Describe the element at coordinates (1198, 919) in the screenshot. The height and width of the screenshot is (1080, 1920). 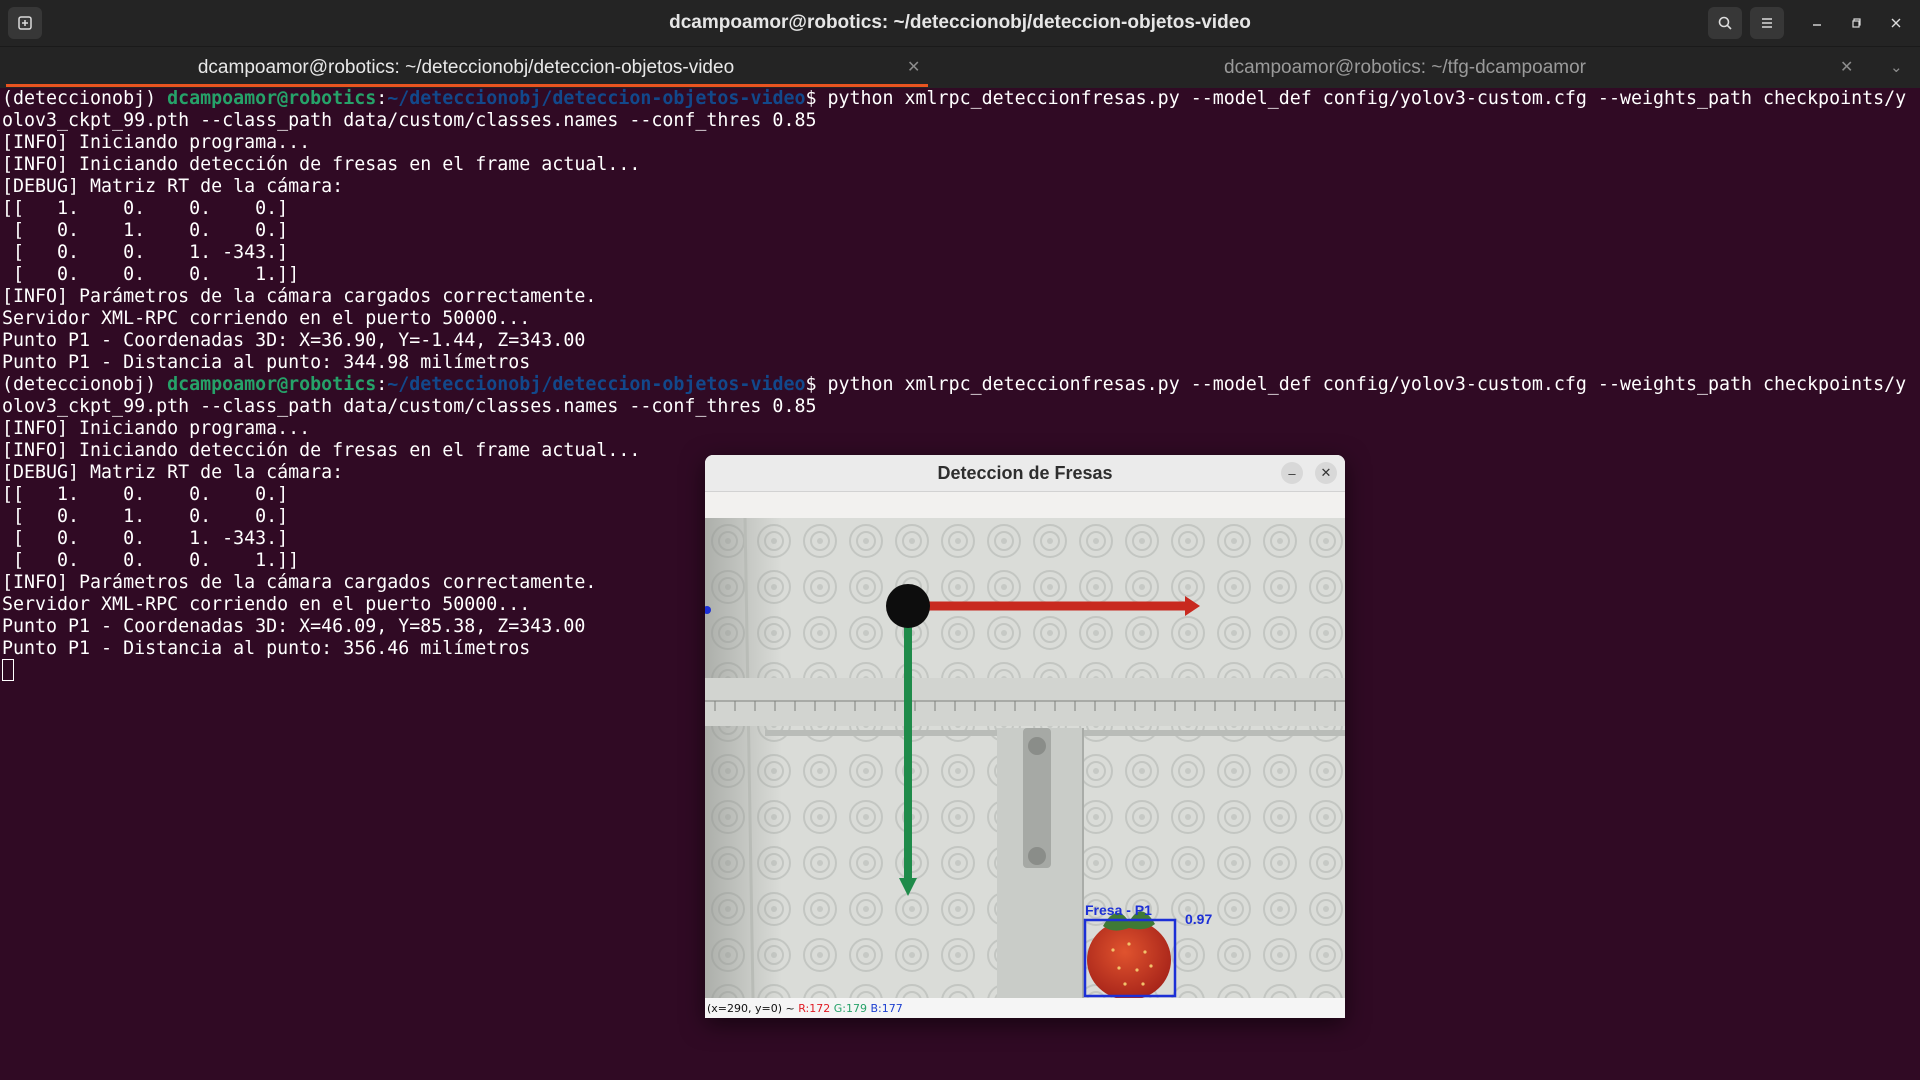
I see `detection-confidence: 0.97` at that location.